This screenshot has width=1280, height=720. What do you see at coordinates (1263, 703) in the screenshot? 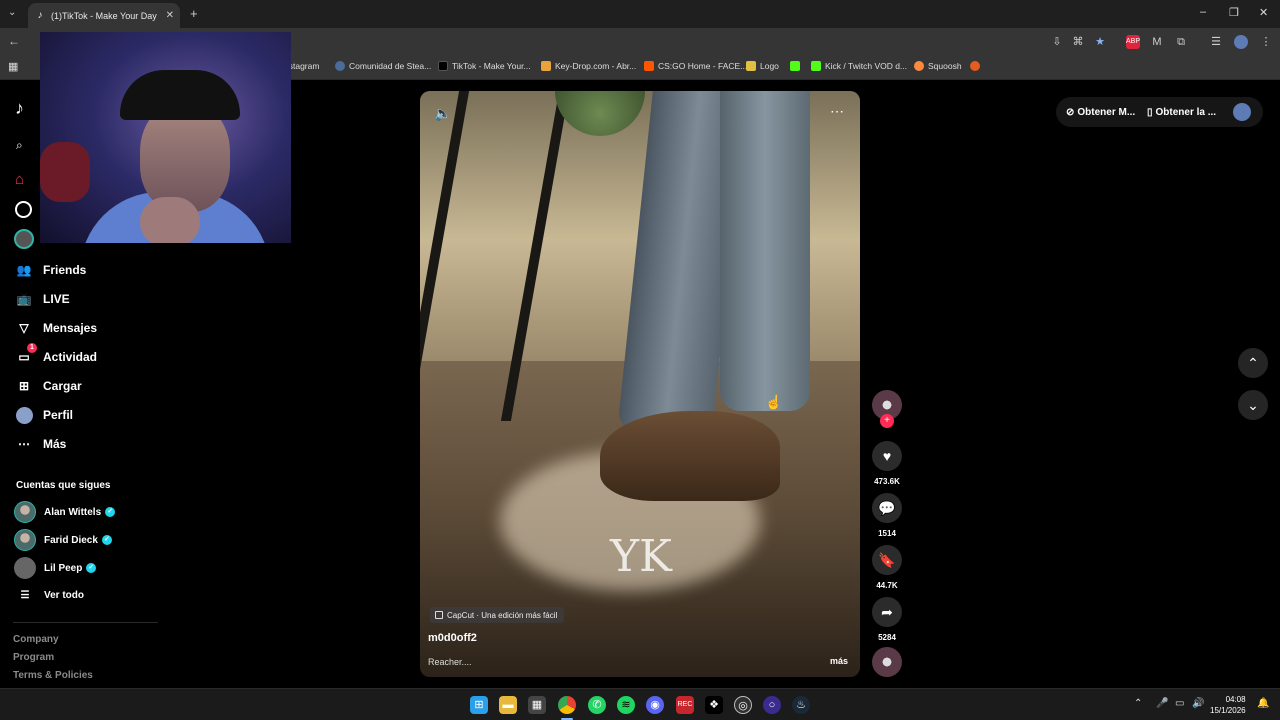
I see `notifications-icon: 🔔` at bounding box center [1263, 703].